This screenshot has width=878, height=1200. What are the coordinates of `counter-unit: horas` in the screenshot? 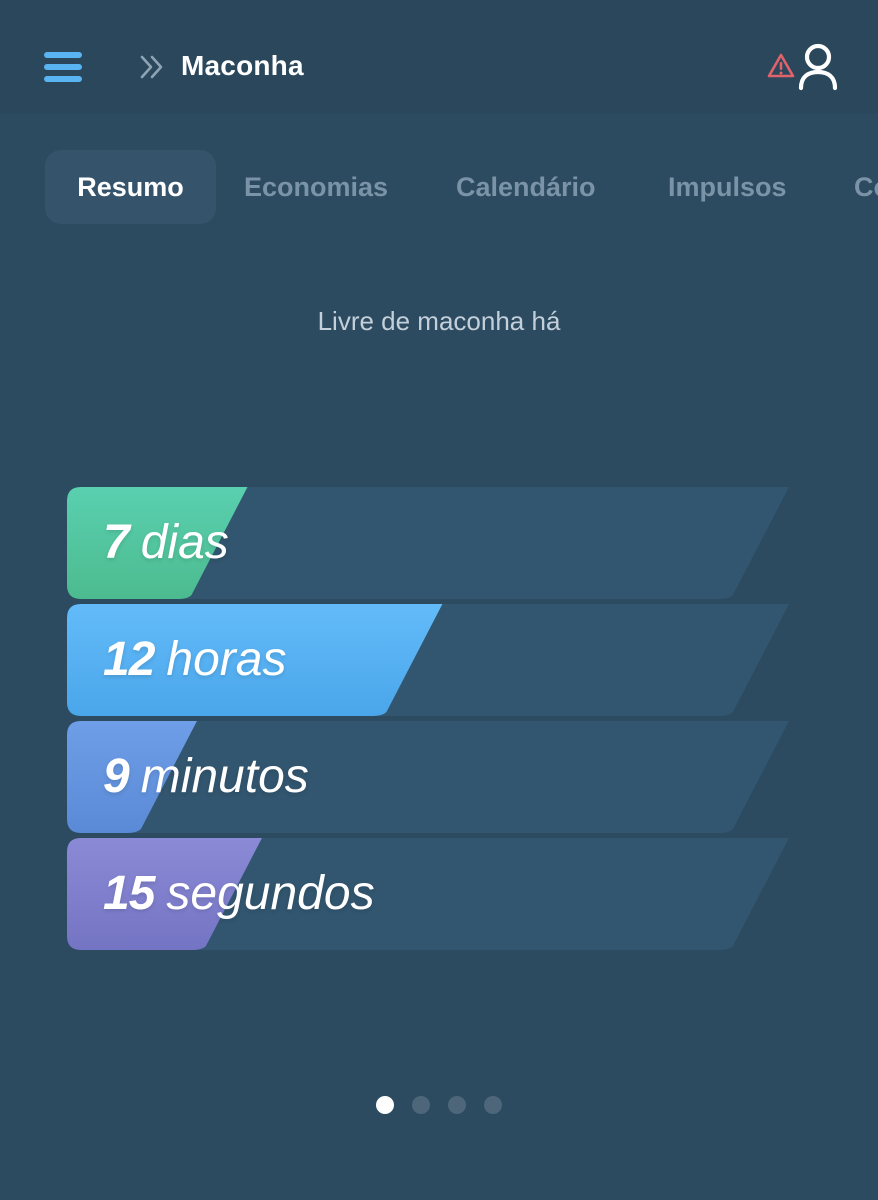 It's located at (226, 659).